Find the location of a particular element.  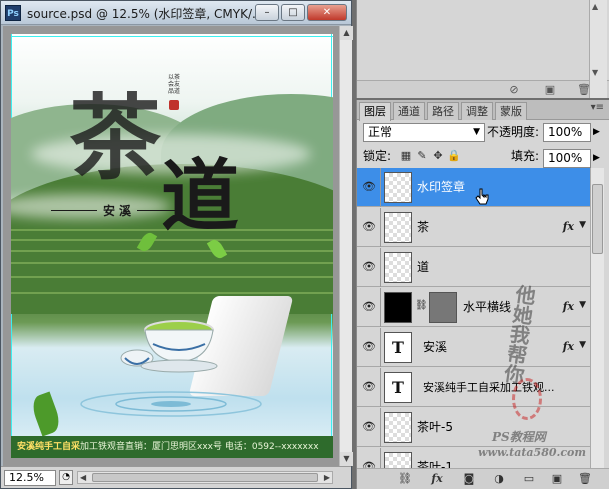

tab-masks: 蒙版 is located at coordinates (511, 111).